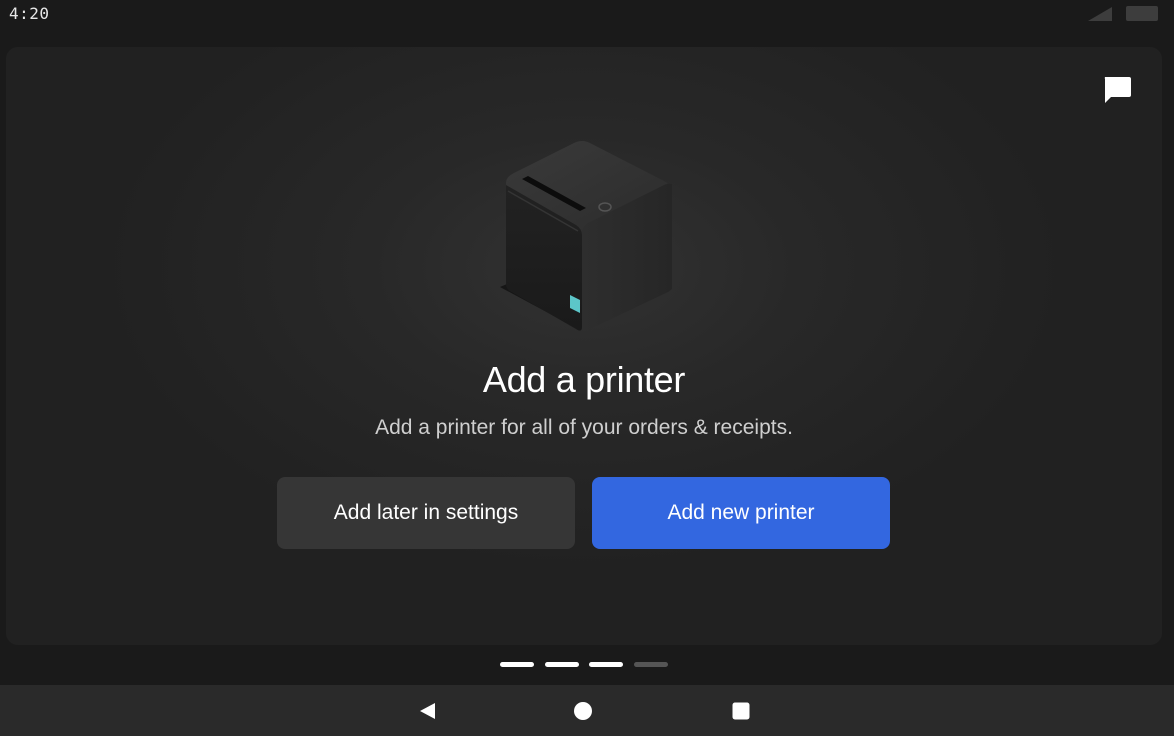 The width and height of the screenshot is (1174, 736). I want to click on chat-button, so click(1117, 90).